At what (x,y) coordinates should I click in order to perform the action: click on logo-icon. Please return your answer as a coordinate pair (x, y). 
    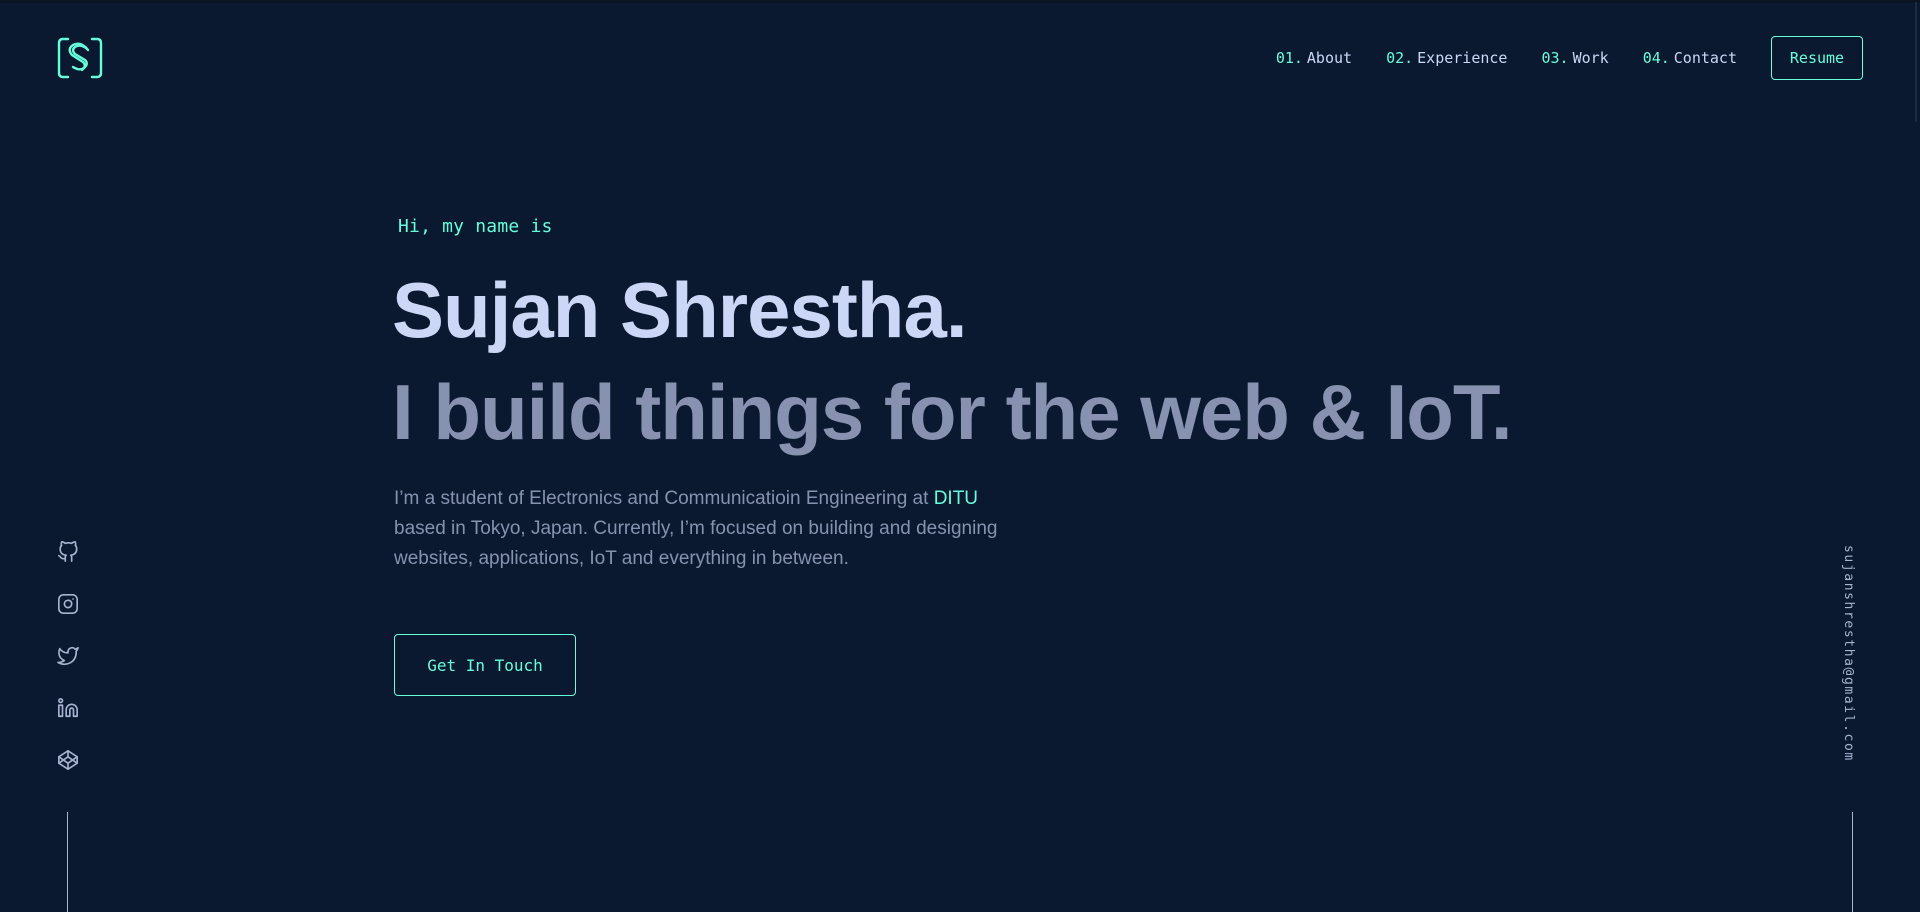
    Looking at the image, I should click on (80, 58).